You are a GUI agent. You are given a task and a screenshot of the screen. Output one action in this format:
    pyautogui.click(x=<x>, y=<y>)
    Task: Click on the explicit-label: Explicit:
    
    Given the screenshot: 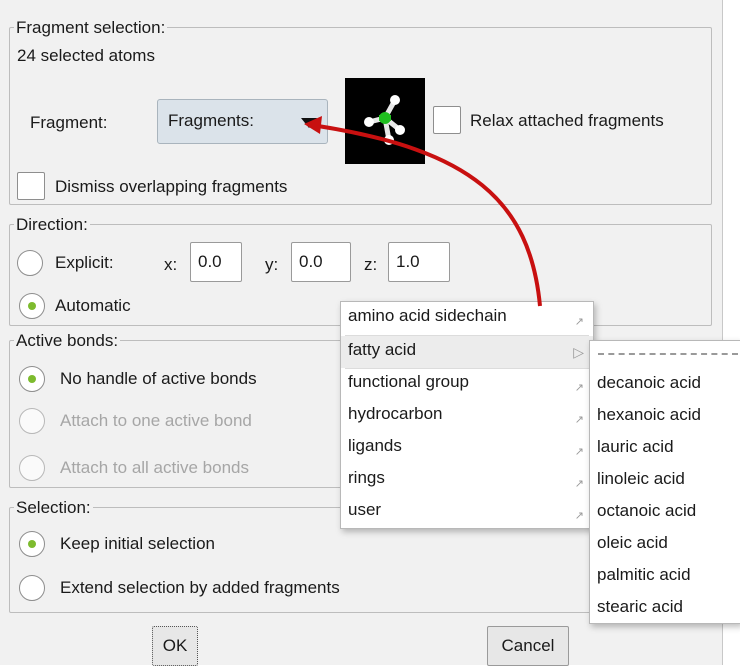 What is the action you would take?
    pyautogui.click(x=84, y=262)
    